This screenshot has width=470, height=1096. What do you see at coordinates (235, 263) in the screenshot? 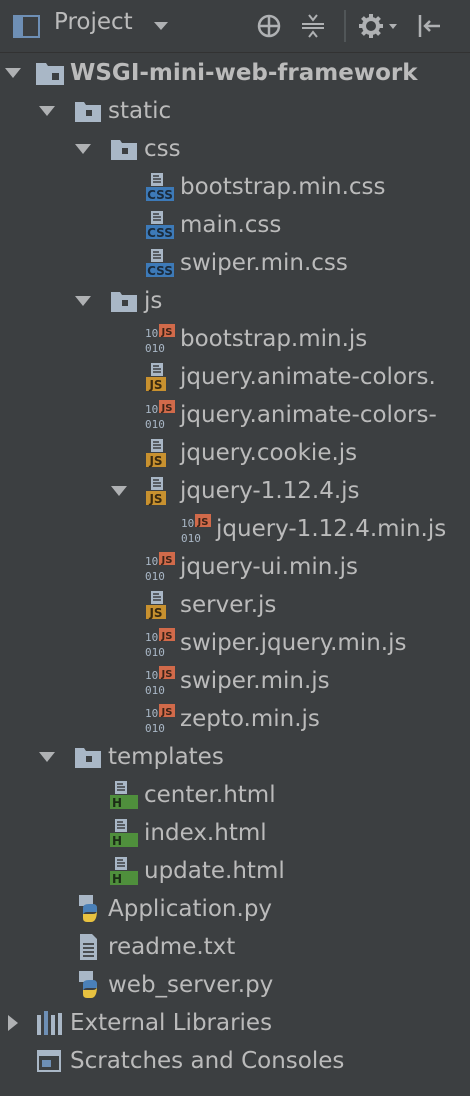
I see `tree-file-css: CSS swiper.min.css` at bounding box center [235, 263].